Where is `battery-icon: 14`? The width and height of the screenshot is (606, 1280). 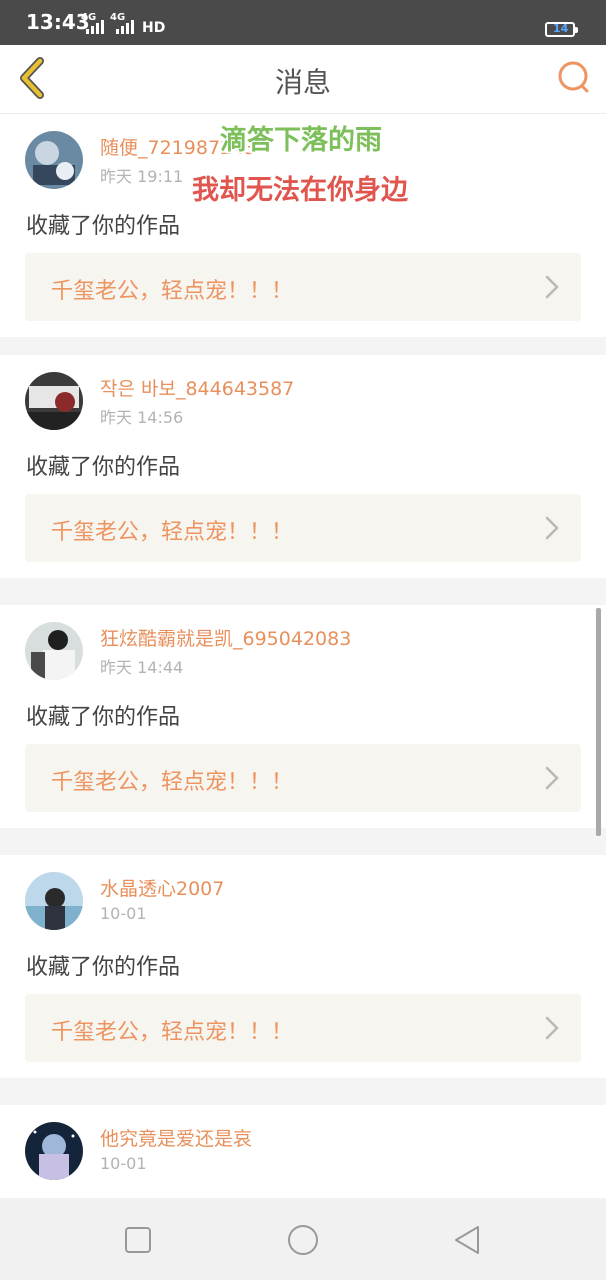 battery-icon: 14 is located at coordinates (561, 29).